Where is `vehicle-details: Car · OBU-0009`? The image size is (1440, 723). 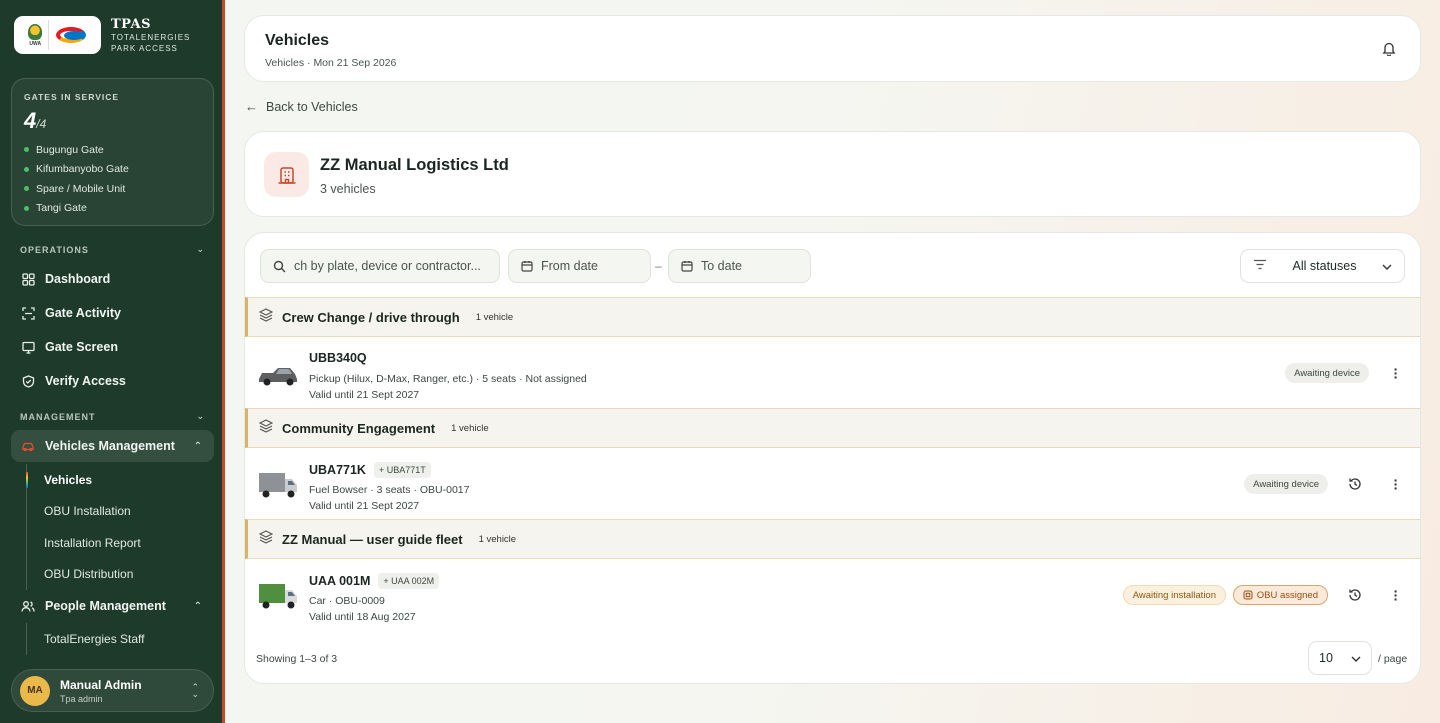 vehicle-details: Car · OBU-0009 is located at coordinates (347, 601).